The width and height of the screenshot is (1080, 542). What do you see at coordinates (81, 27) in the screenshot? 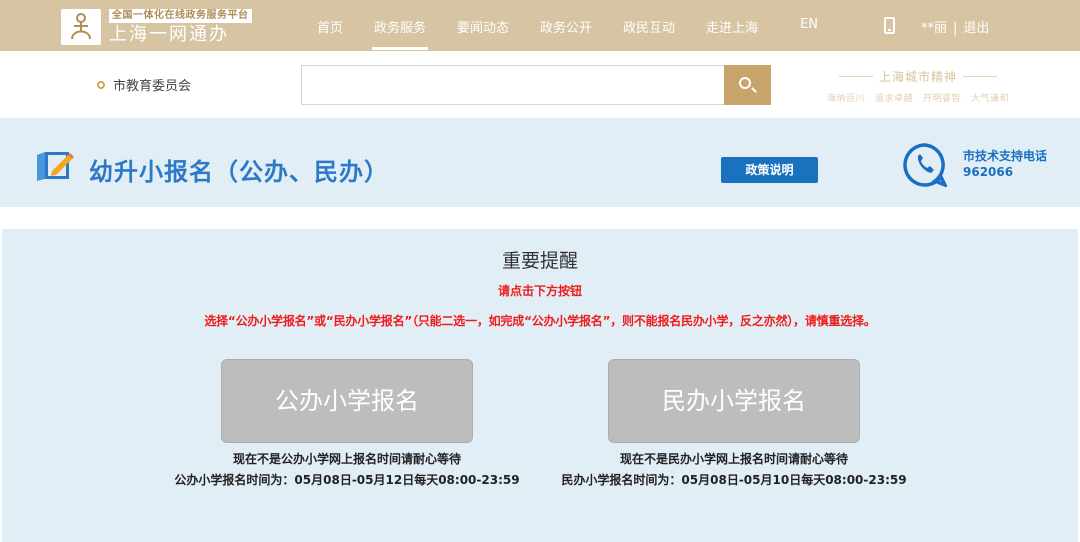
I see `site-logo-icon` at bounding box center [81, 27].